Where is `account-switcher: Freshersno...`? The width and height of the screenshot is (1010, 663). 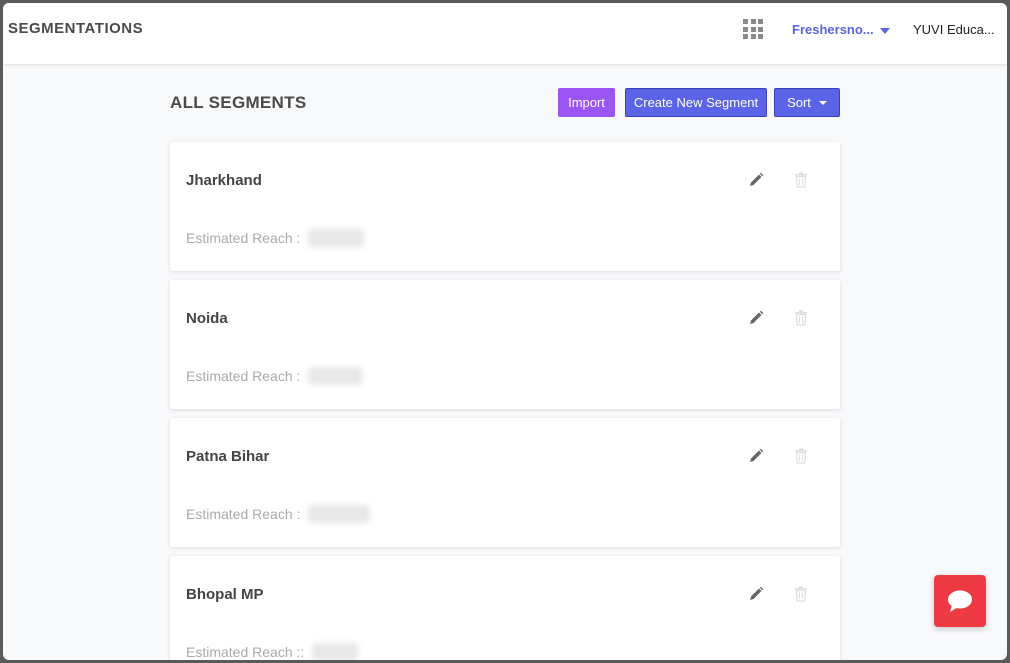
account-switcher: Freshersno... is located at coordinates (841, 29).